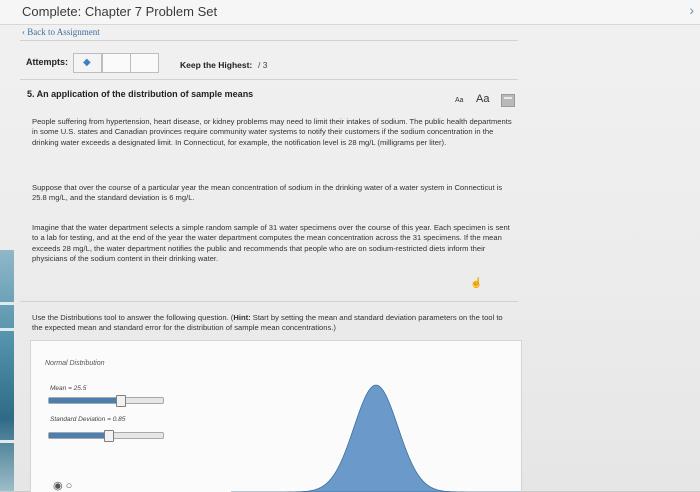  Describe the element at coordinates (263, 65) in the screenshot. I see `keep-highest-value: / 3` at that location.